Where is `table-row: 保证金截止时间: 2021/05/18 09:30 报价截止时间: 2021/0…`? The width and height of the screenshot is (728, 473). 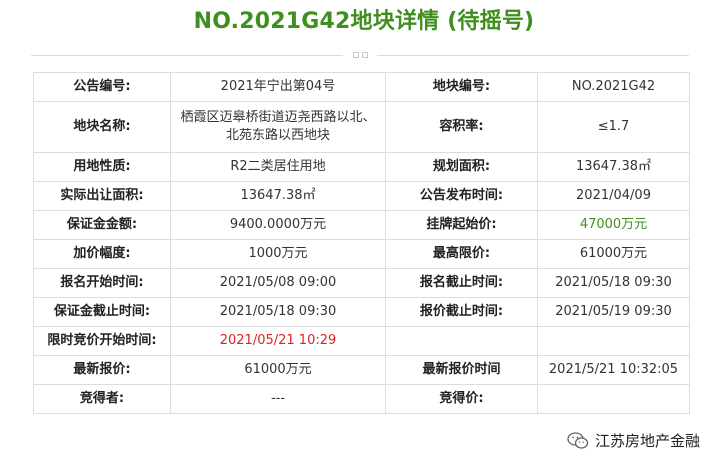
table-row: 保证金截止时间: 2021/05/18 09:30 报价截止时间: 2021/0… is located at coordinates (361, 312).